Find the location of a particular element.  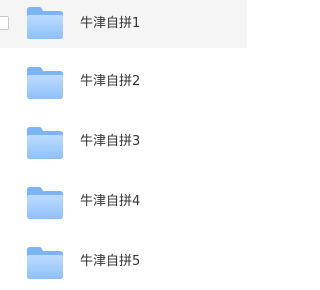

row-checkbox is located at coordinates (4, 23).